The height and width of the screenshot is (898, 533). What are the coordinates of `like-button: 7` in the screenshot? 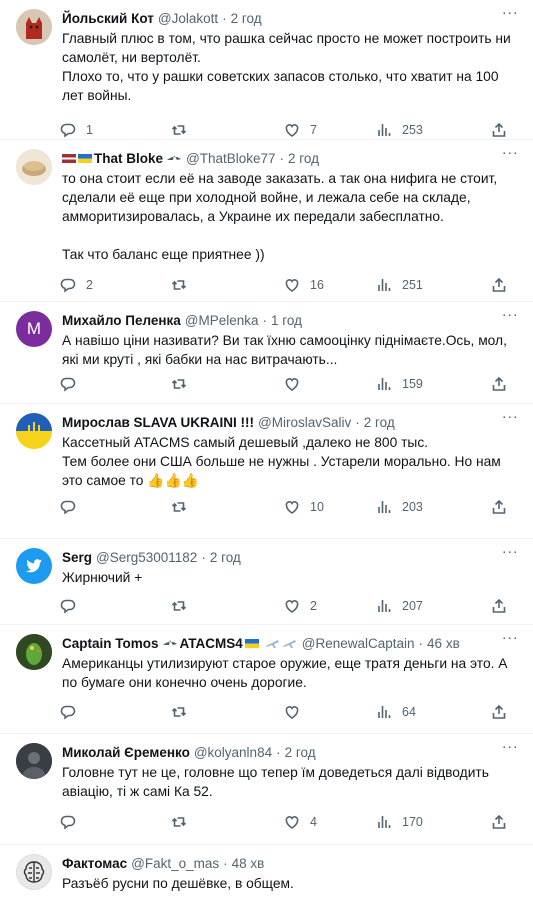 It's located at (330, 130).